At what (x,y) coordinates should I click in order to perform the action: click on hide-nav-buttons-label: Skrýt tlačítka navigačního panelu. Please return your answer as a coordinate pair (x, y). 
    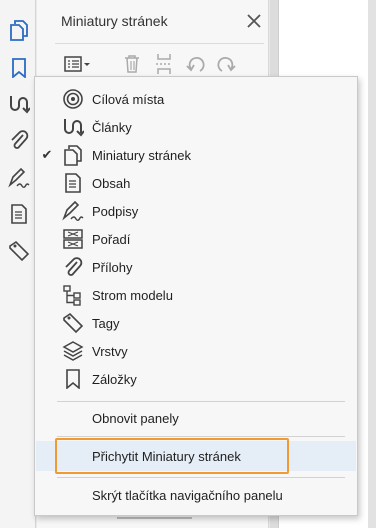
    Looking at the image, I should click on (187, 495).